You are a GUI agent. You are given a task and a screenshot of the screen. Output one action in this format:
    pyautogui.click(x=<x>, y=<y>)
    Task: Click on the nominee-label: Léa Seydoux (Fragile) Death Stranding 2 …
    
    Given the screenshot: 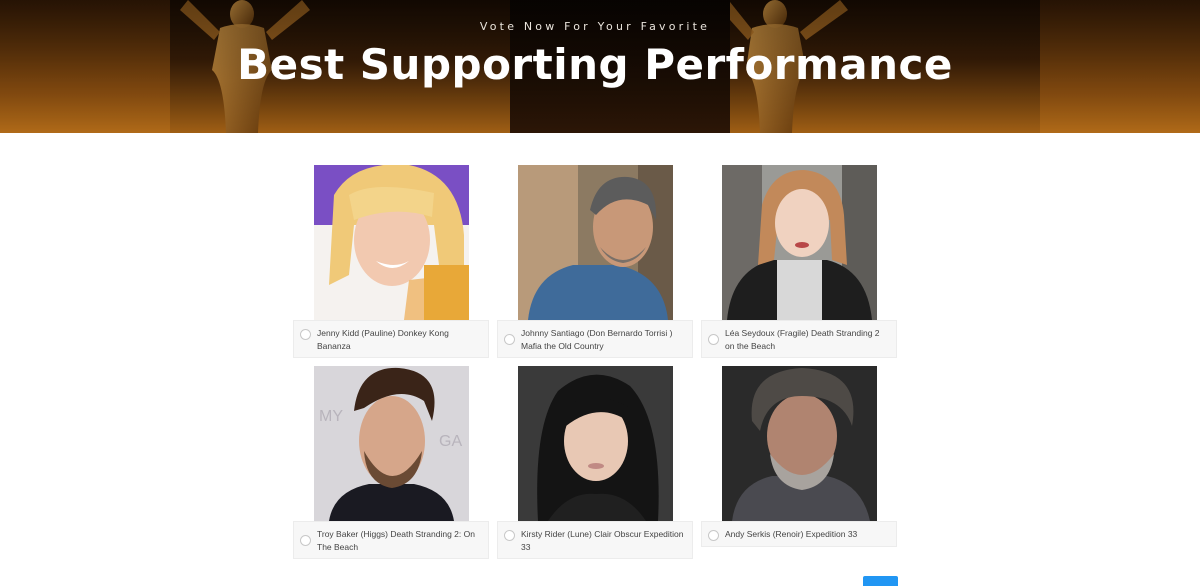 What is the action you would take?
    pyautogui.click(x=802, y=339)
    